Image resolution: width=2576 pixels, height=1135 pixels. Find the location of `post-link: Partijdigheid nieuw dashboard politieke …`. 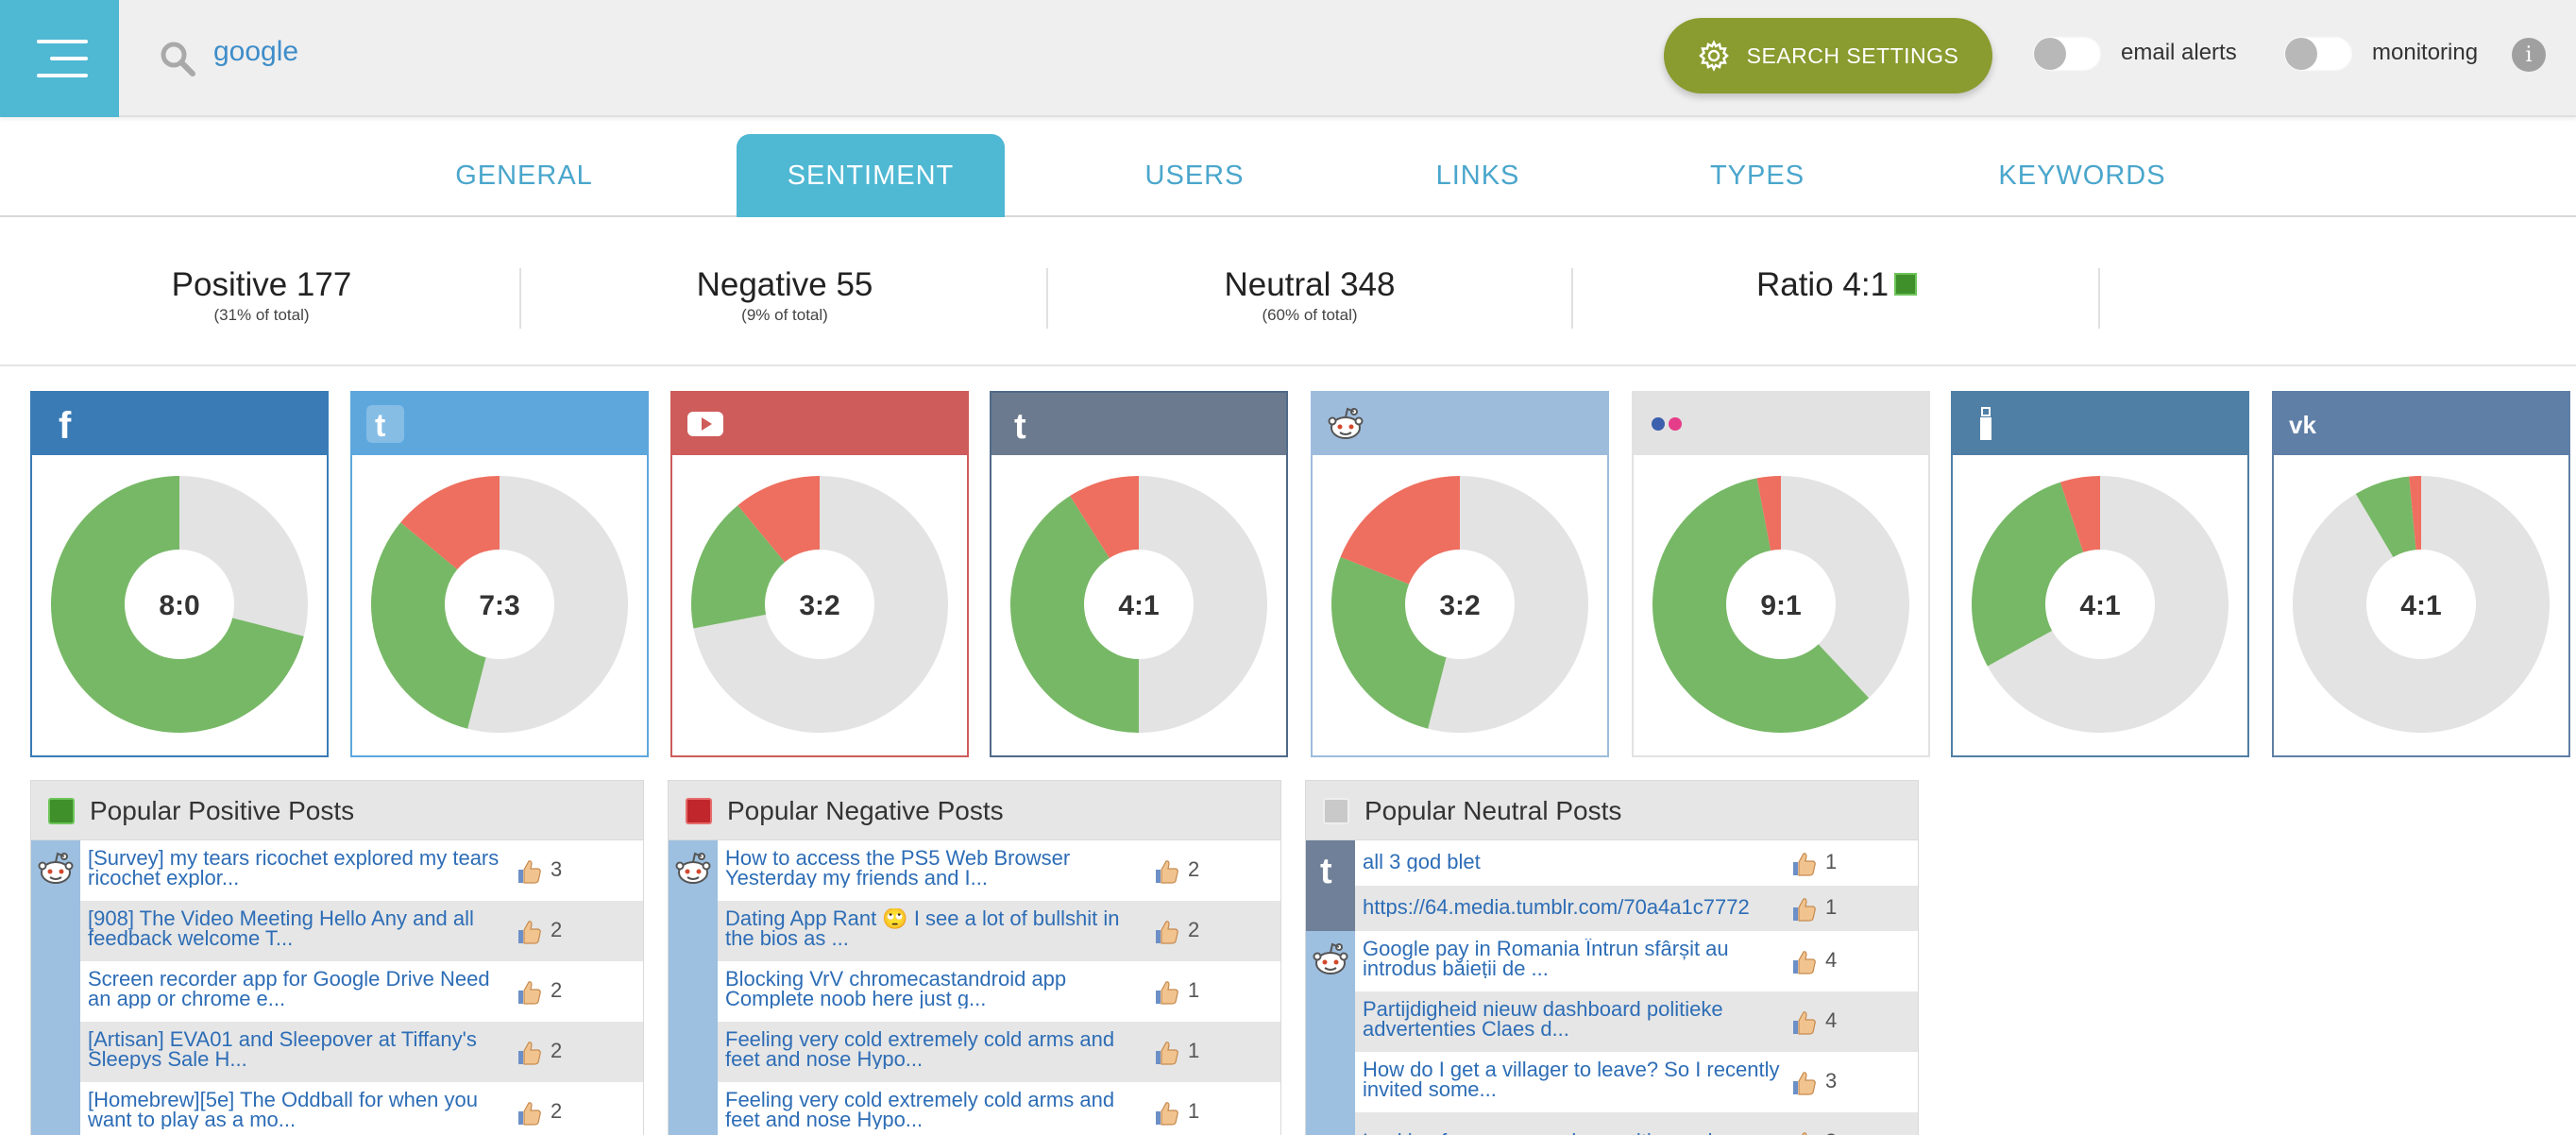

post-link: Partijdigheid nieuw dashboard politieke … is located at coordinates (1575, 1019).